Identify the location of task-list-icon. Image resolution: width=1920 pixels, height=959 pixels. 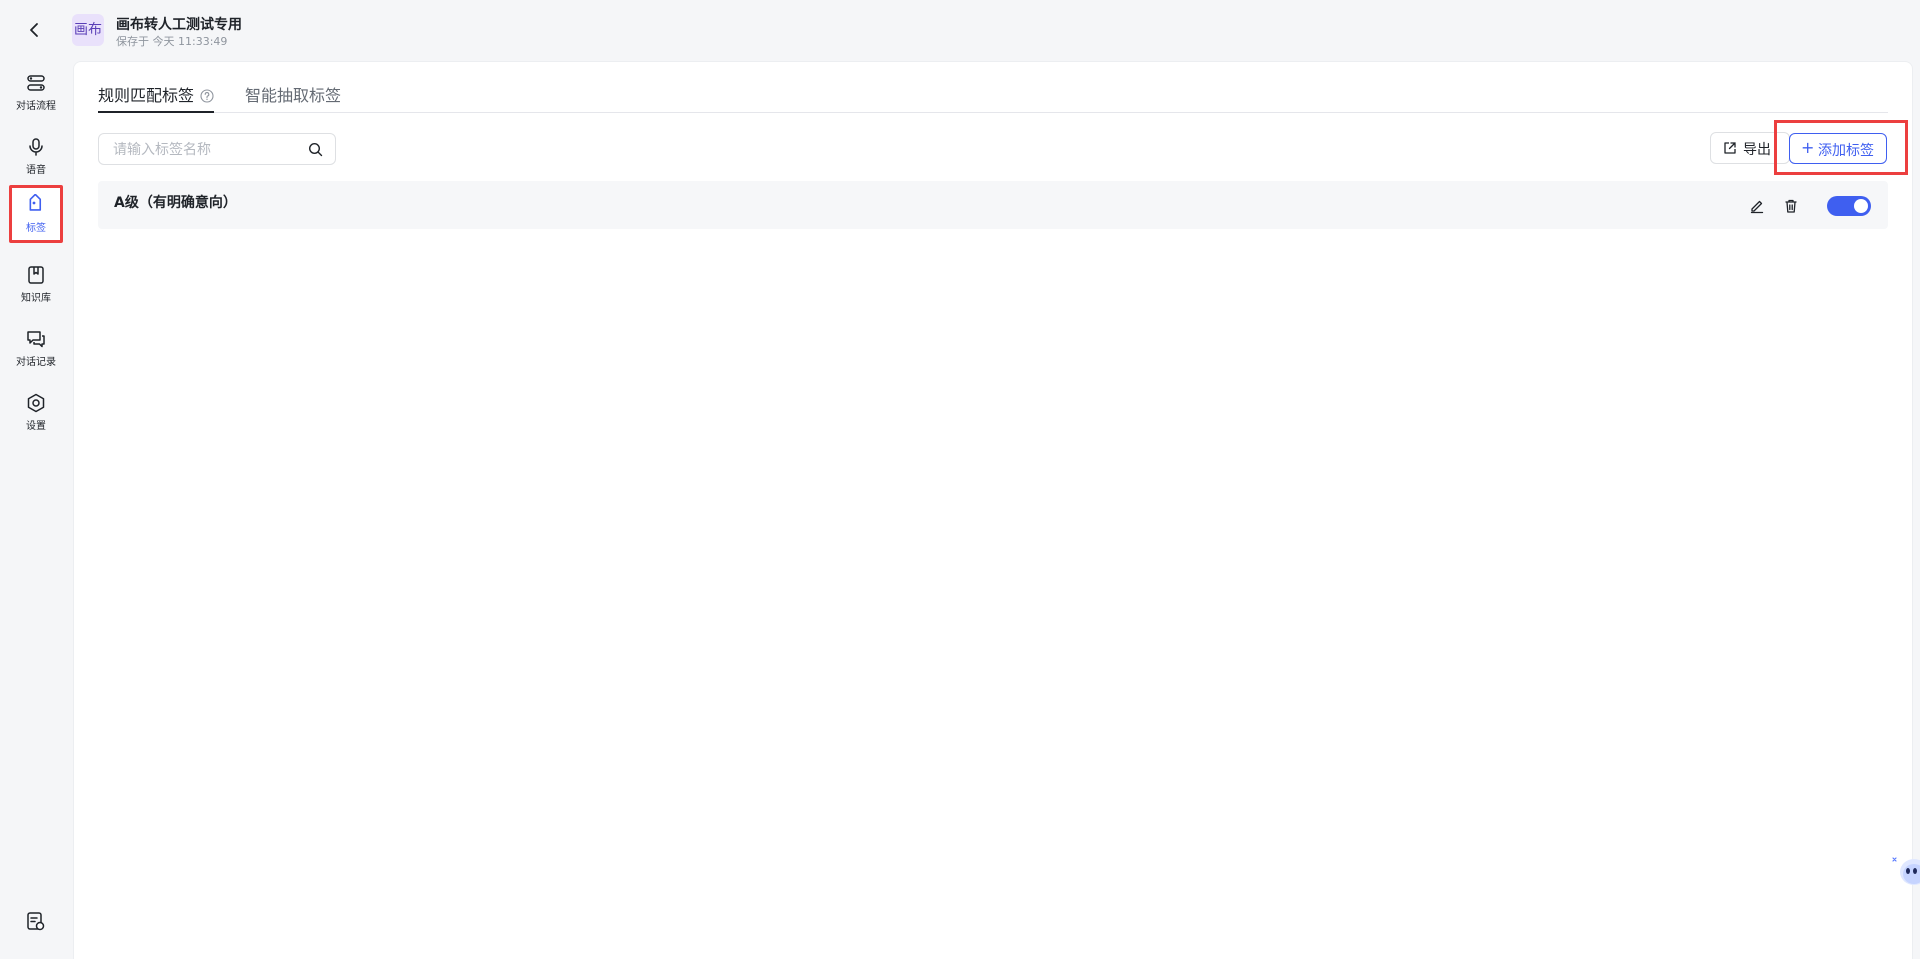
(35, 921).